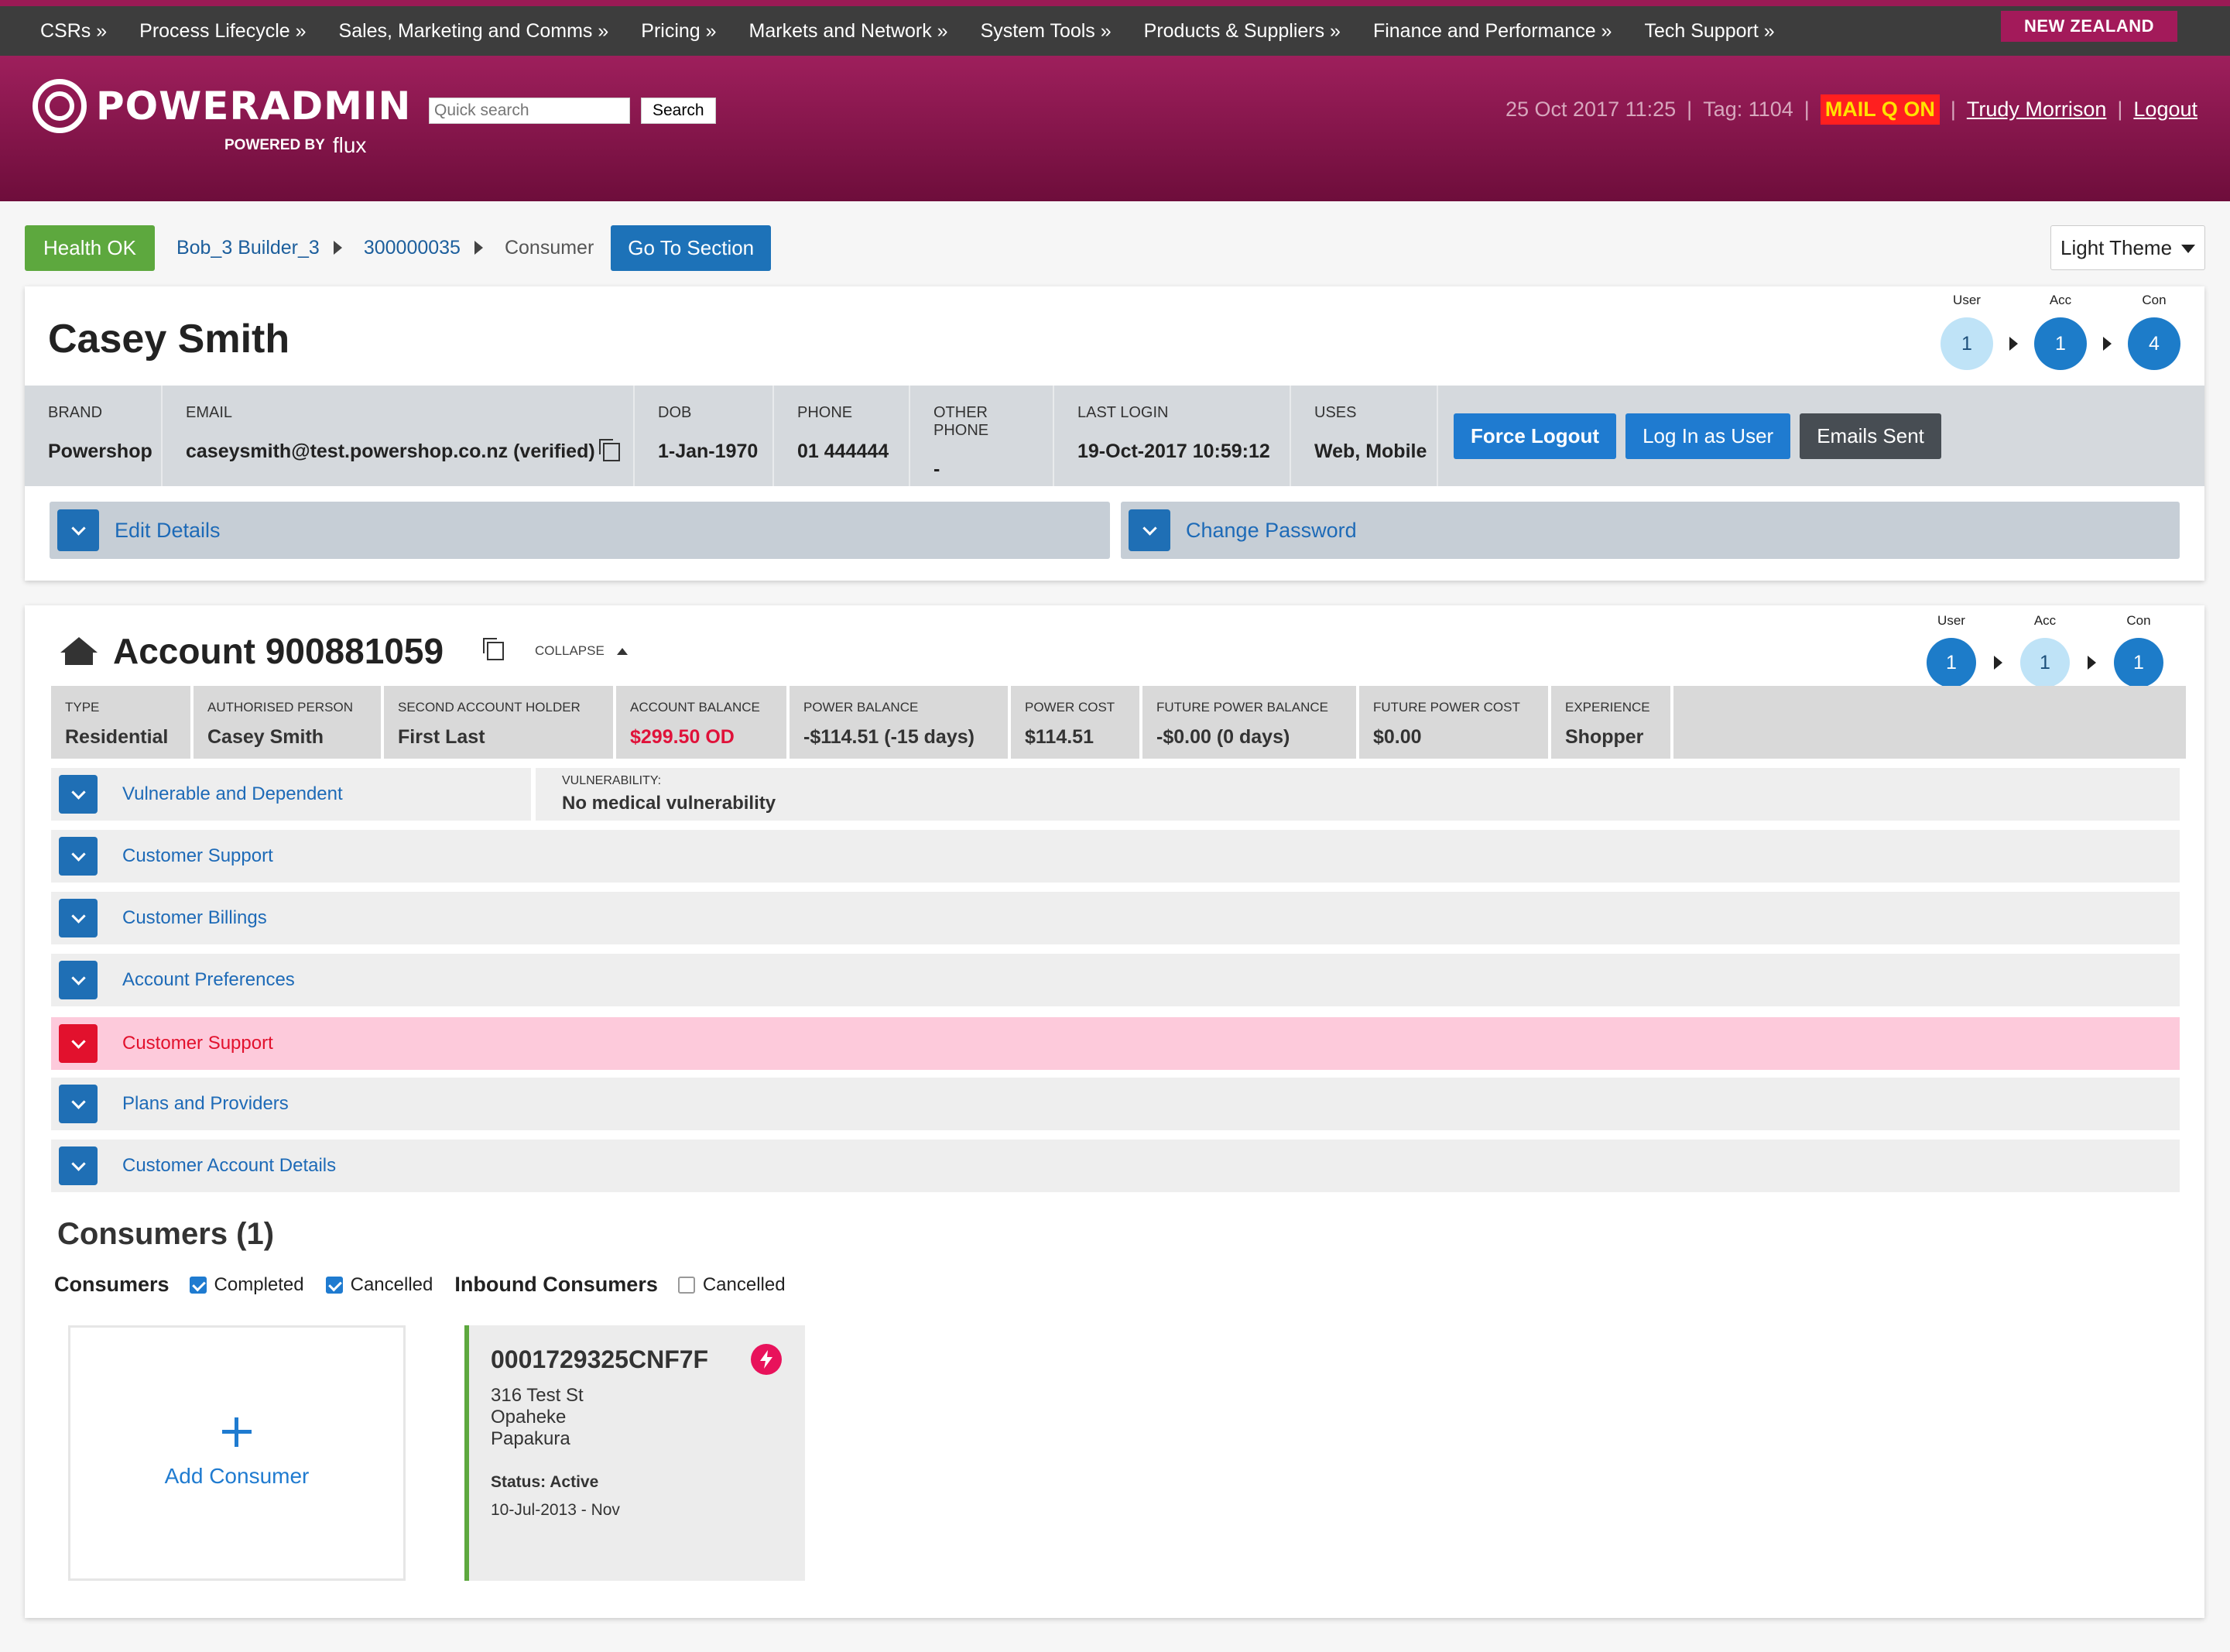 Image resolution: width=2230 pixels, height=1652 pixels. I want to click on field-experience: EXPERIENCE Shopper, so click(1610, 723).